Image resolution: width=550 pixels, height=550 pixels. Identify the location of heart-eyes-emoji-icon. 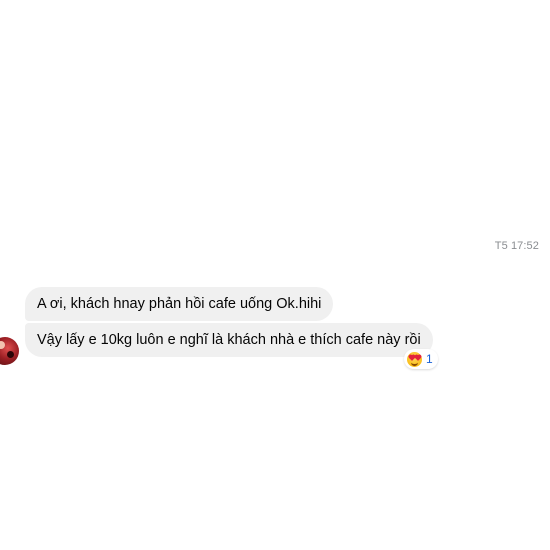
(414, 359).